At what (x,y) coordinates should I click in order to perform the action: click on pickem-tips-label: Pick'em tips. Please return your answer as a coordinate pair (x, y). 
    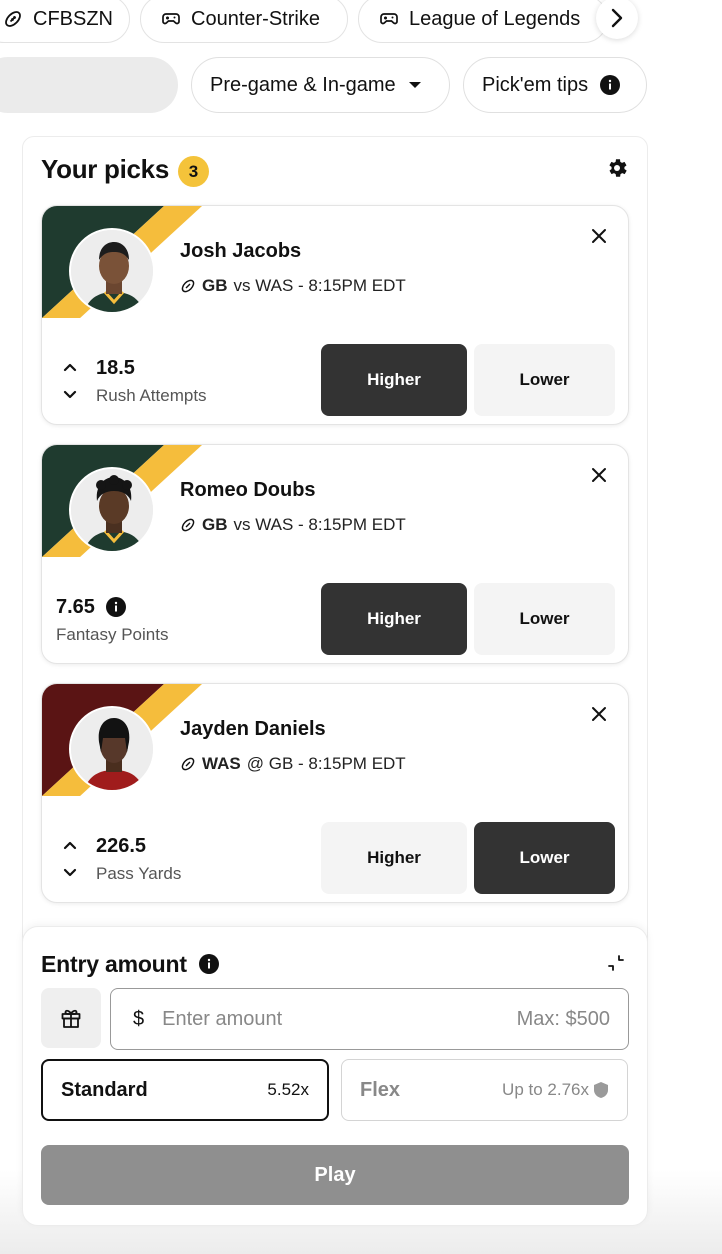
    Looking at the image, I should click on (535, 84).